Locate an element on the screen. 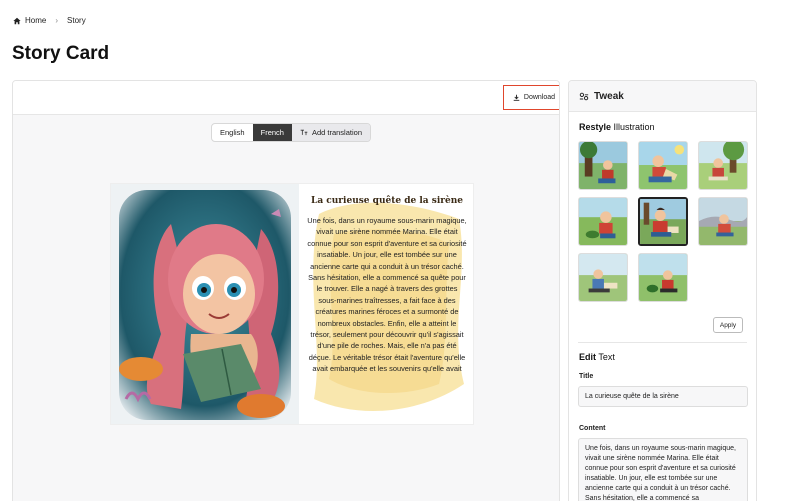  page-title: Story Card is located at coordinates (61, 53).